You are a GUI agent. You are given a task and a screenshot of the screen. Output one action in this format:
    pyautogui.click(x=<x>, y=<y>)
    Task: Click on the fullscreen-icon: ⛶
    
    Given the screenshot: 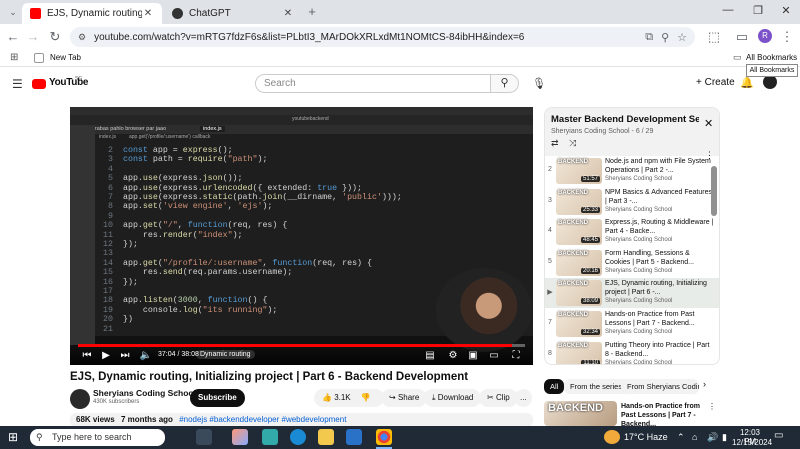 What is the action you would take?
    pyautogui.click(x=516, y=356)
    